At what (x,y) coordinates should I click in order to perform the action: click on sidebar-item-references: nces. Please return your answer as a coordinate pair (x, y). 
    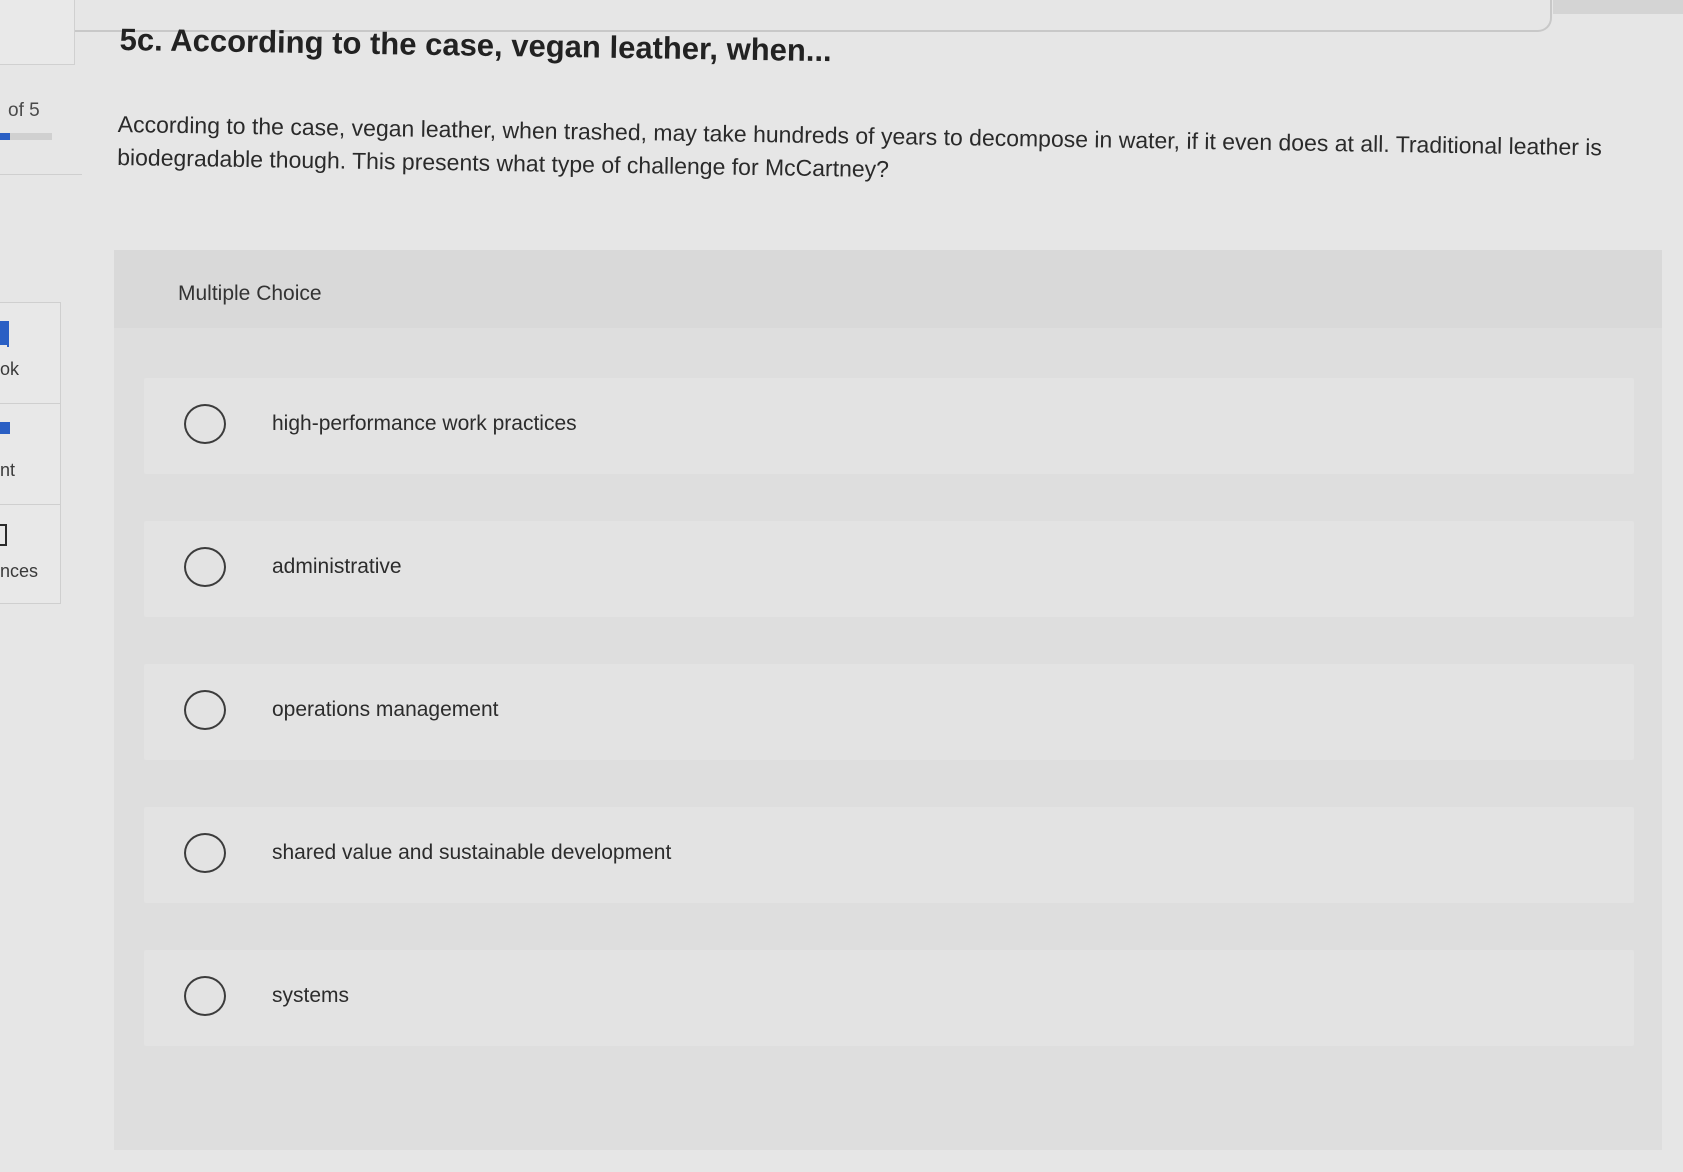
    Looking at the image, I should click on (30, 555).